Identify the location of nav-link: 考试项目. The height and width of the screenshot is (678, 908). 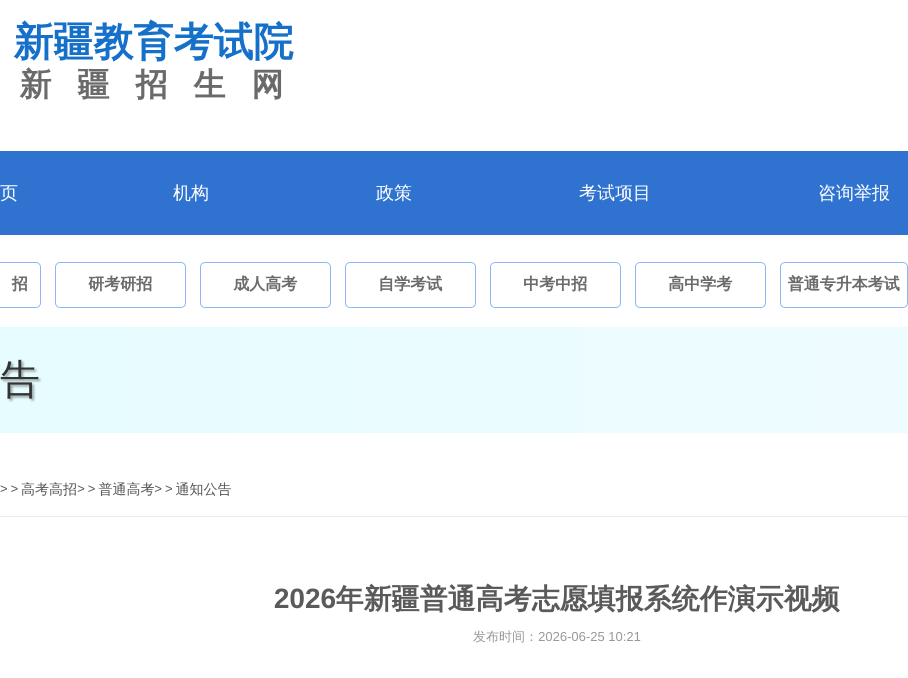
(615, 193).